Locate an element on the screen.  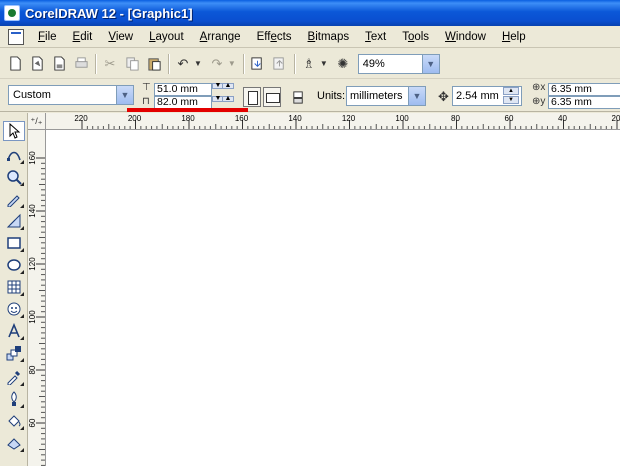
duplicate-y-field: 6.35 mm is located at coordinates (584, 102).